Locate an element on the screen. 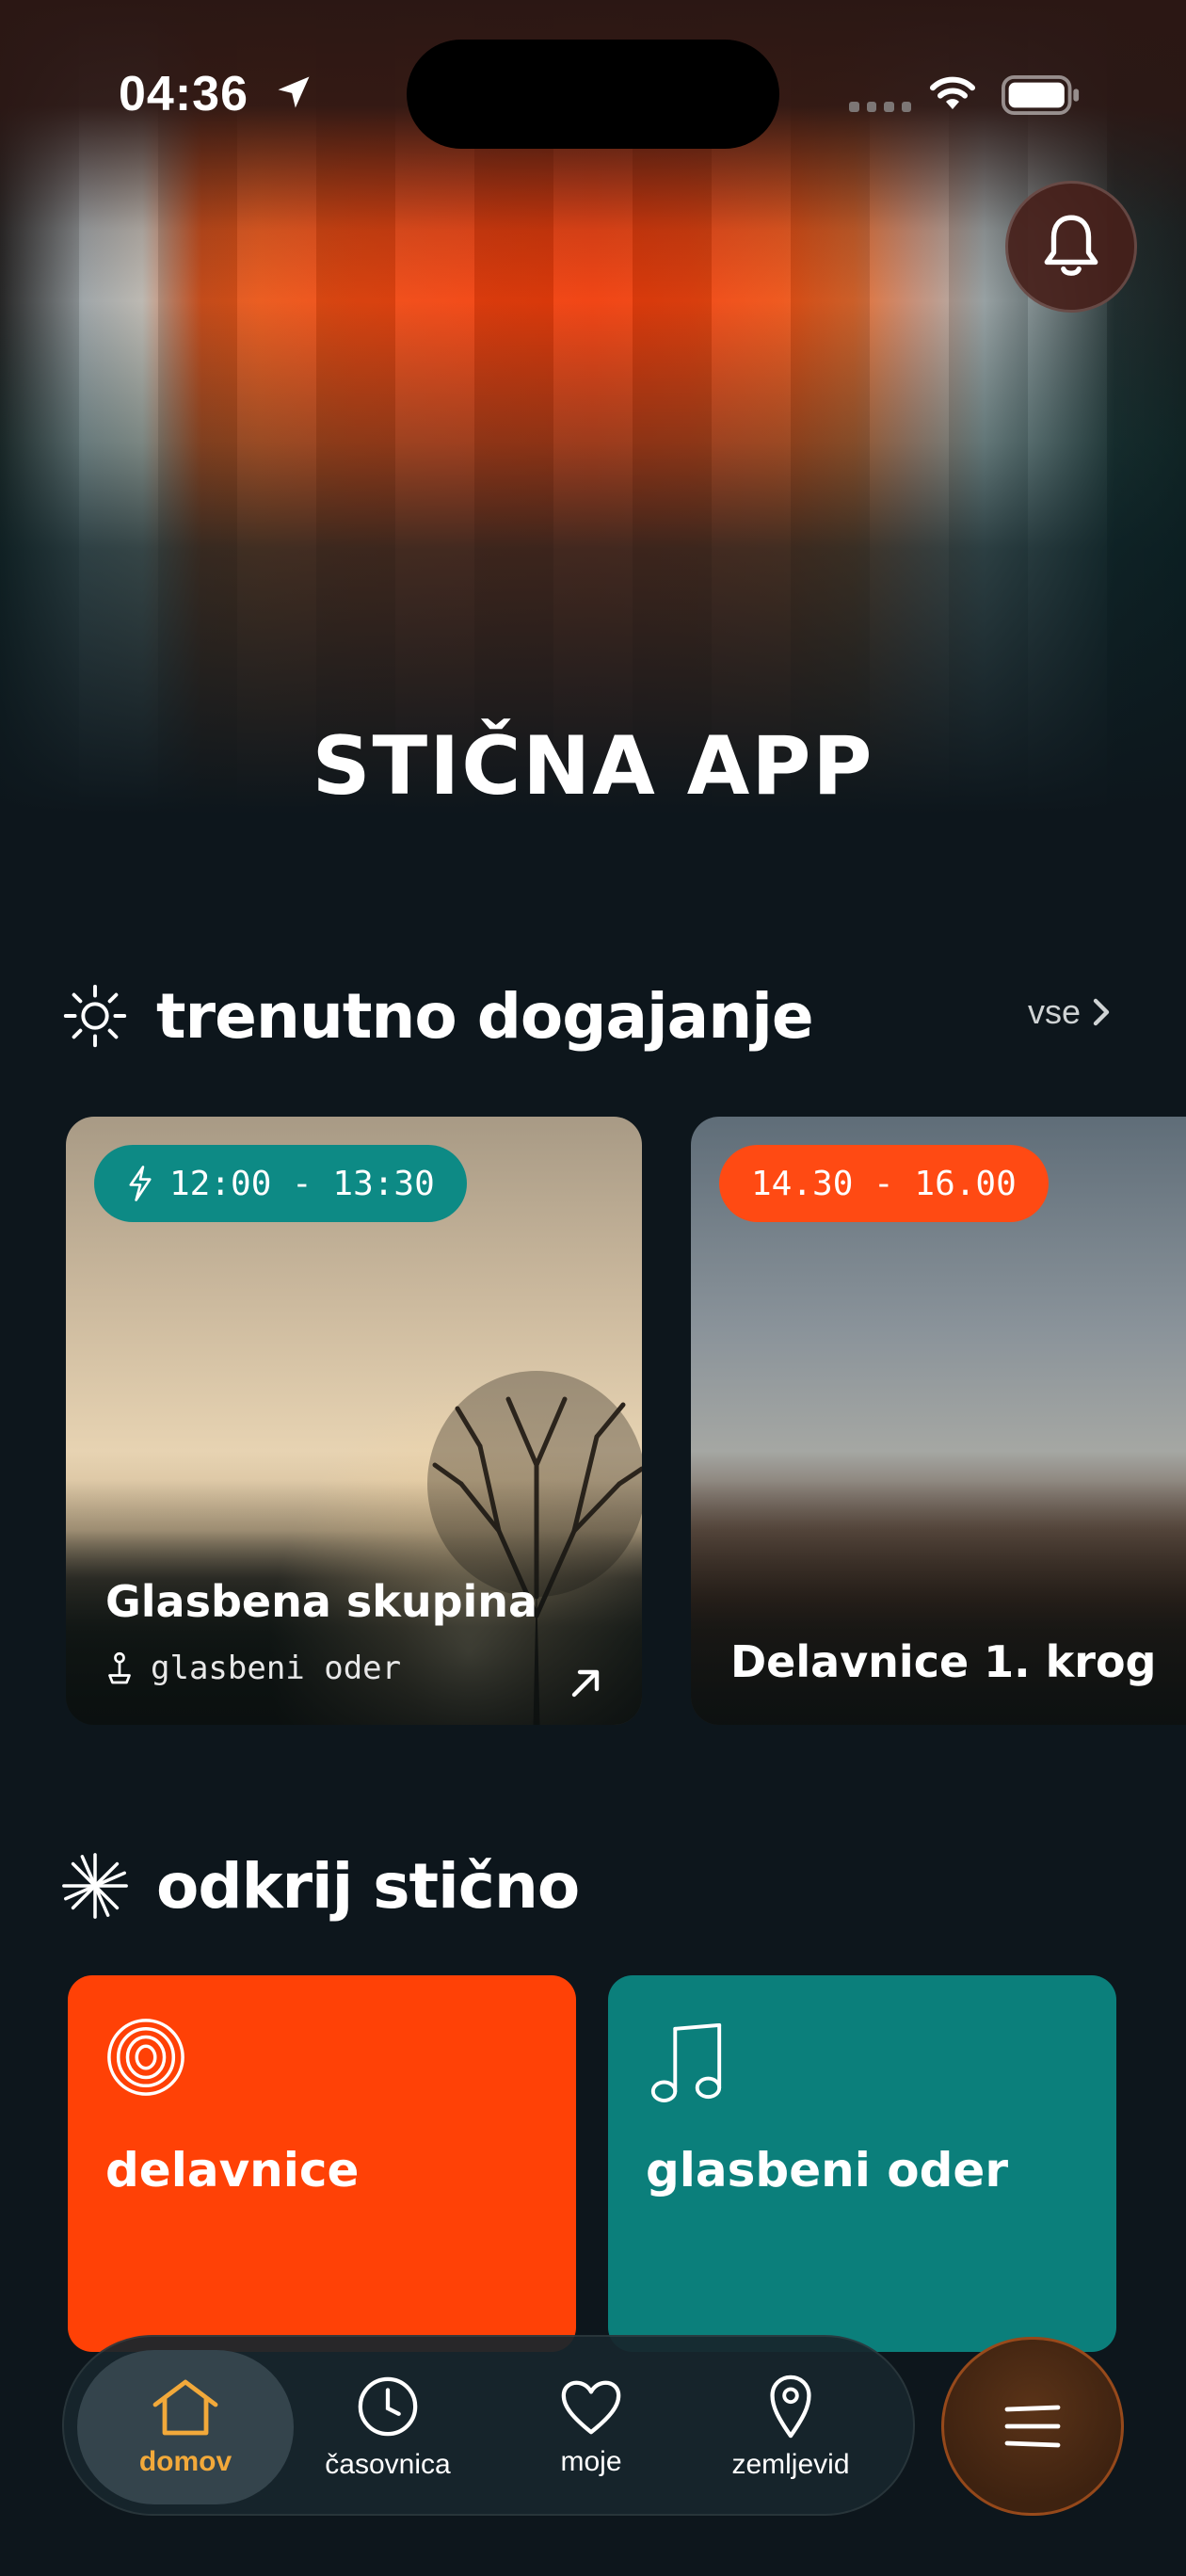 The image size is (1186, 2576). tile-label: glasbeni oder is located at coordinates (827, 2170).